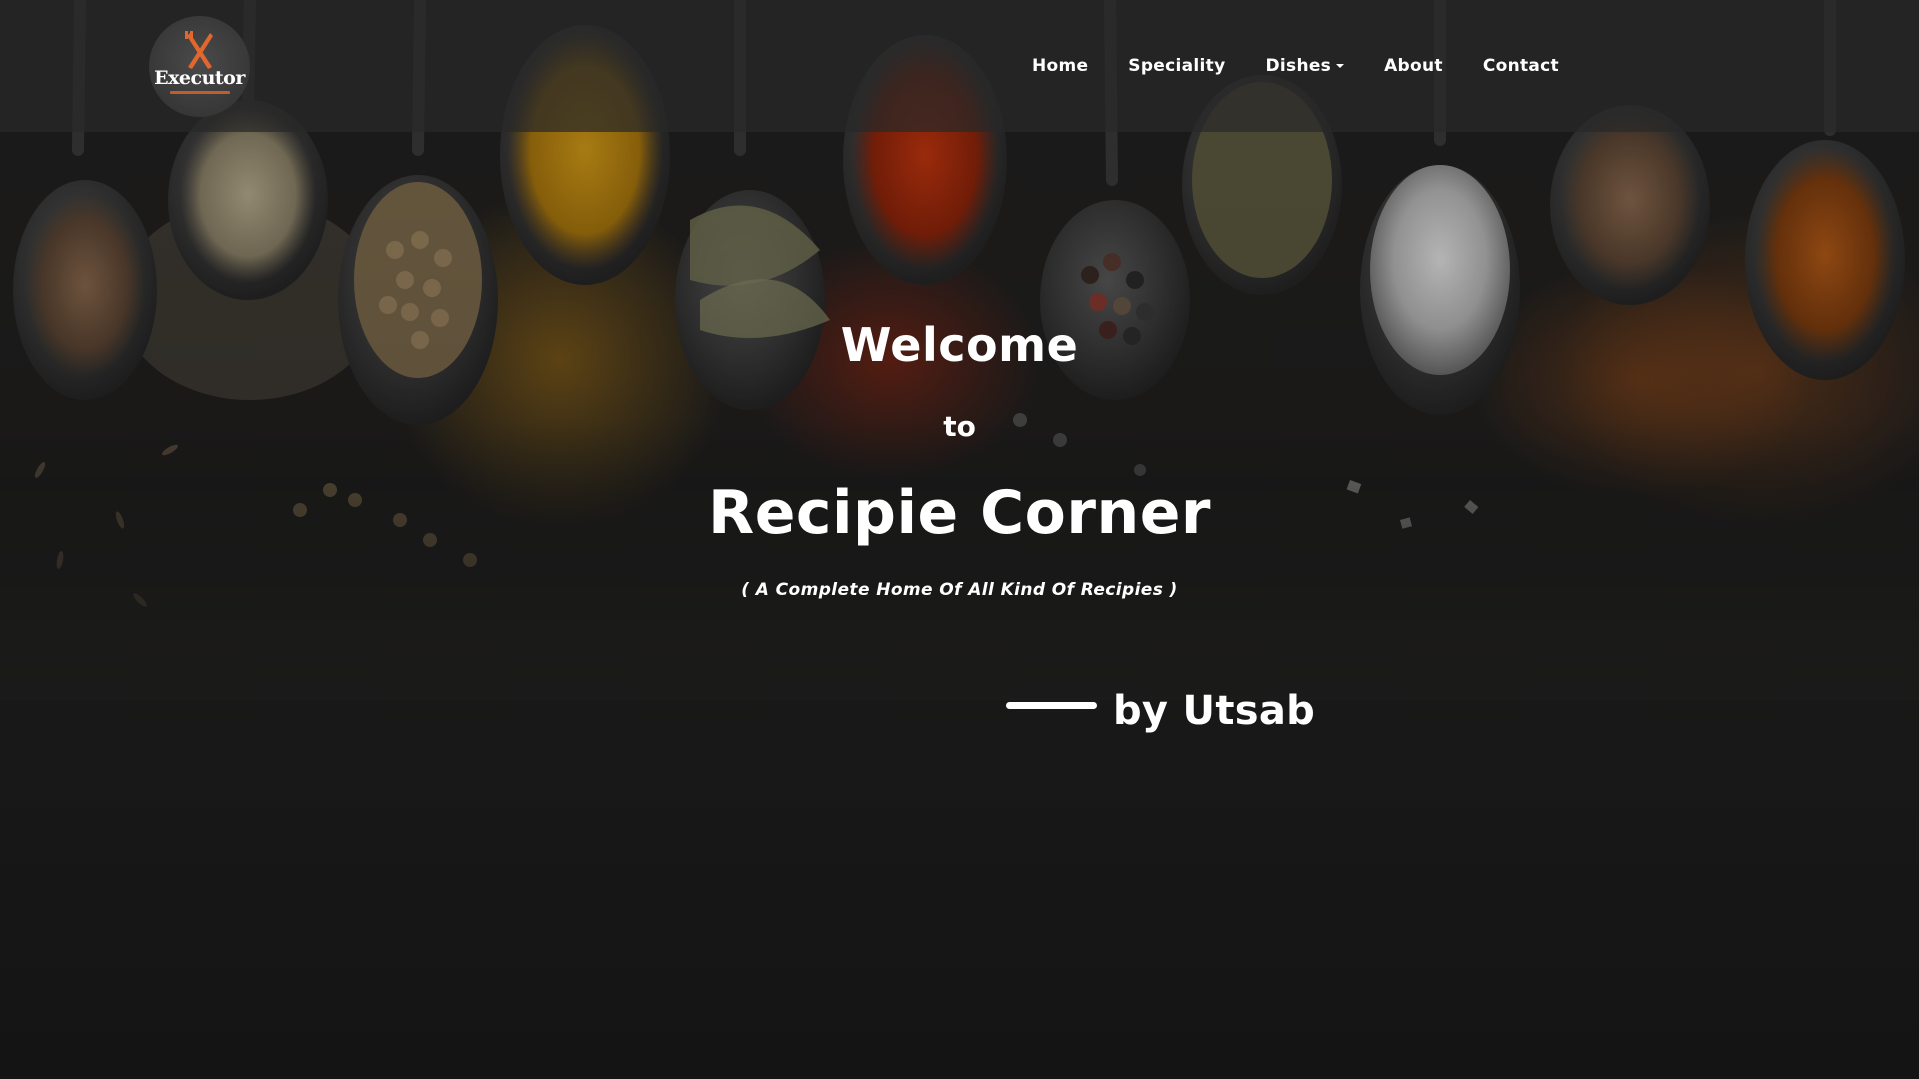  I want to click on fork-knife-icon, so click(198, 50).